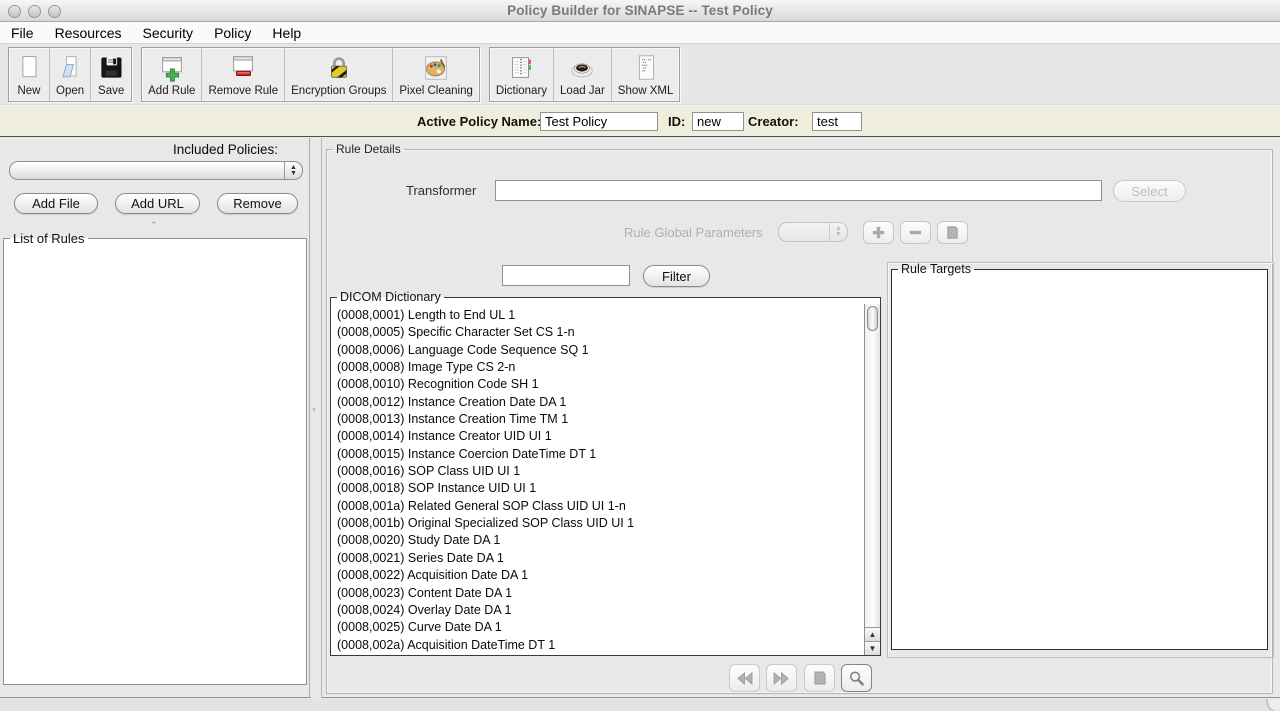 This screenshot has height=711, width=1280. I want to click on plus-icon, so click(878, 232).